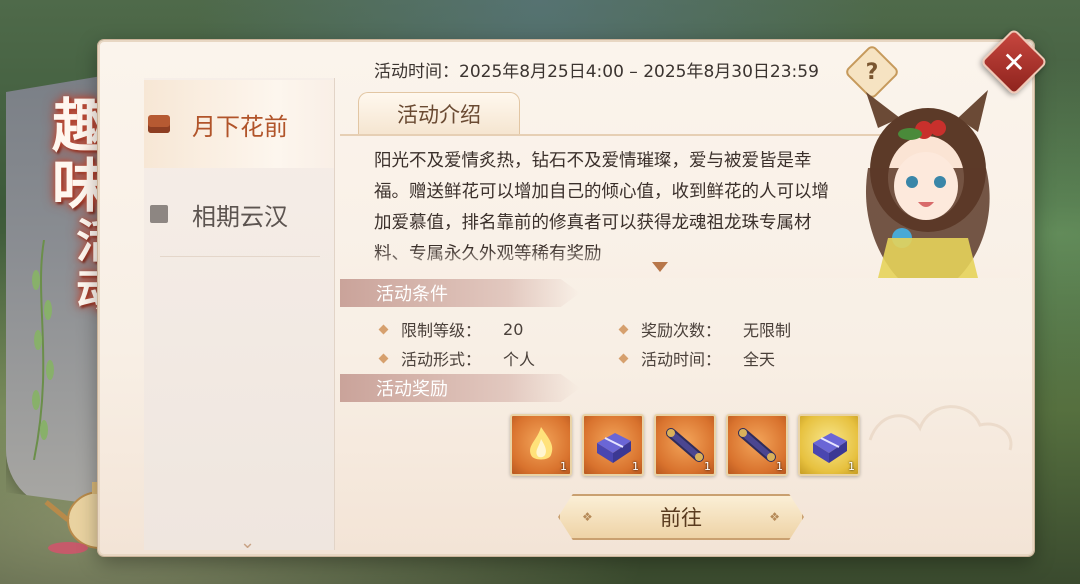 This screenshot has height=584, width=1080. I want to click on condition-value: 无限制, so click(767, 330).